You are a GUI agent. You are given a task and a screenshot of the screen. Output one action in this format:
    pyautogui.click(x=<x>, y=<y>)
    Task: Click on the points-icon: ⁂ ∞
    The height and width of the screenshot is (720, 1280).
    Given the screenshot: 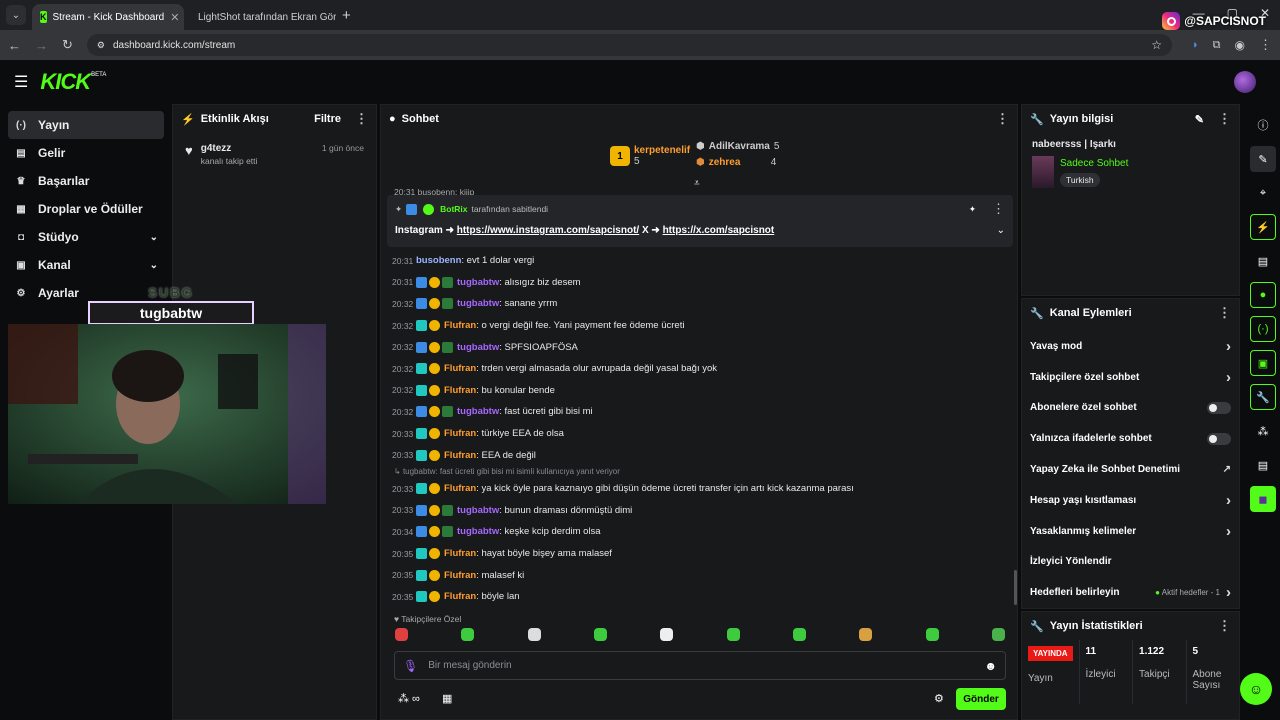 What is the action you would take?
    pyautogui.click(x=409, y=698)
    